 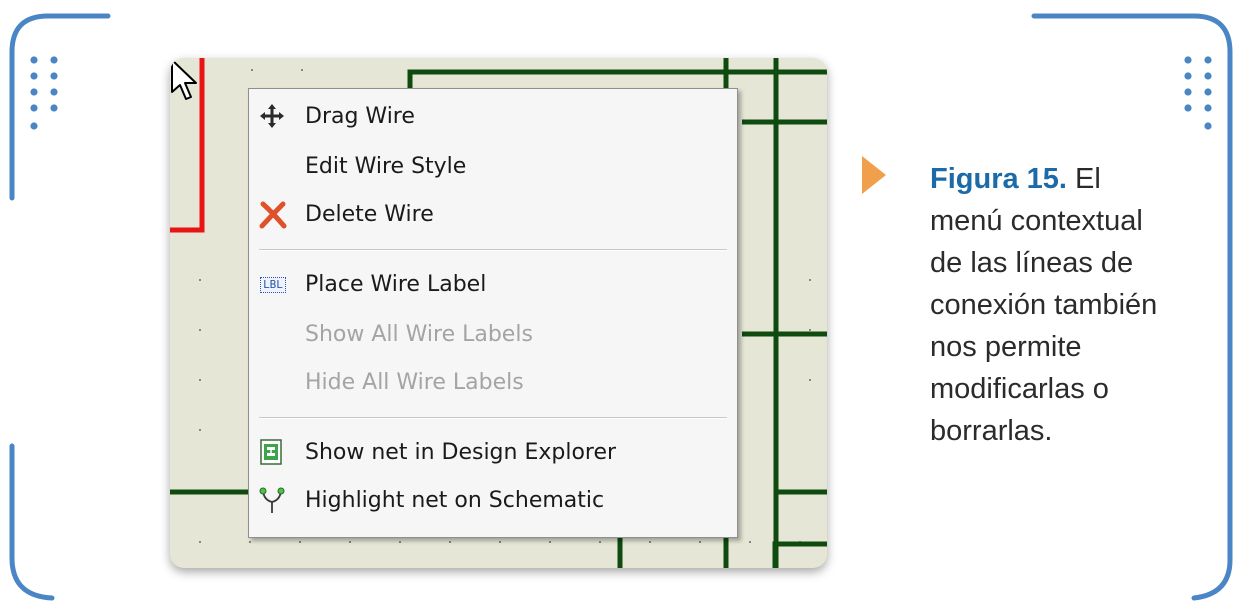 I want to click on dots-decoration-right, so click(x=1198, y=93).